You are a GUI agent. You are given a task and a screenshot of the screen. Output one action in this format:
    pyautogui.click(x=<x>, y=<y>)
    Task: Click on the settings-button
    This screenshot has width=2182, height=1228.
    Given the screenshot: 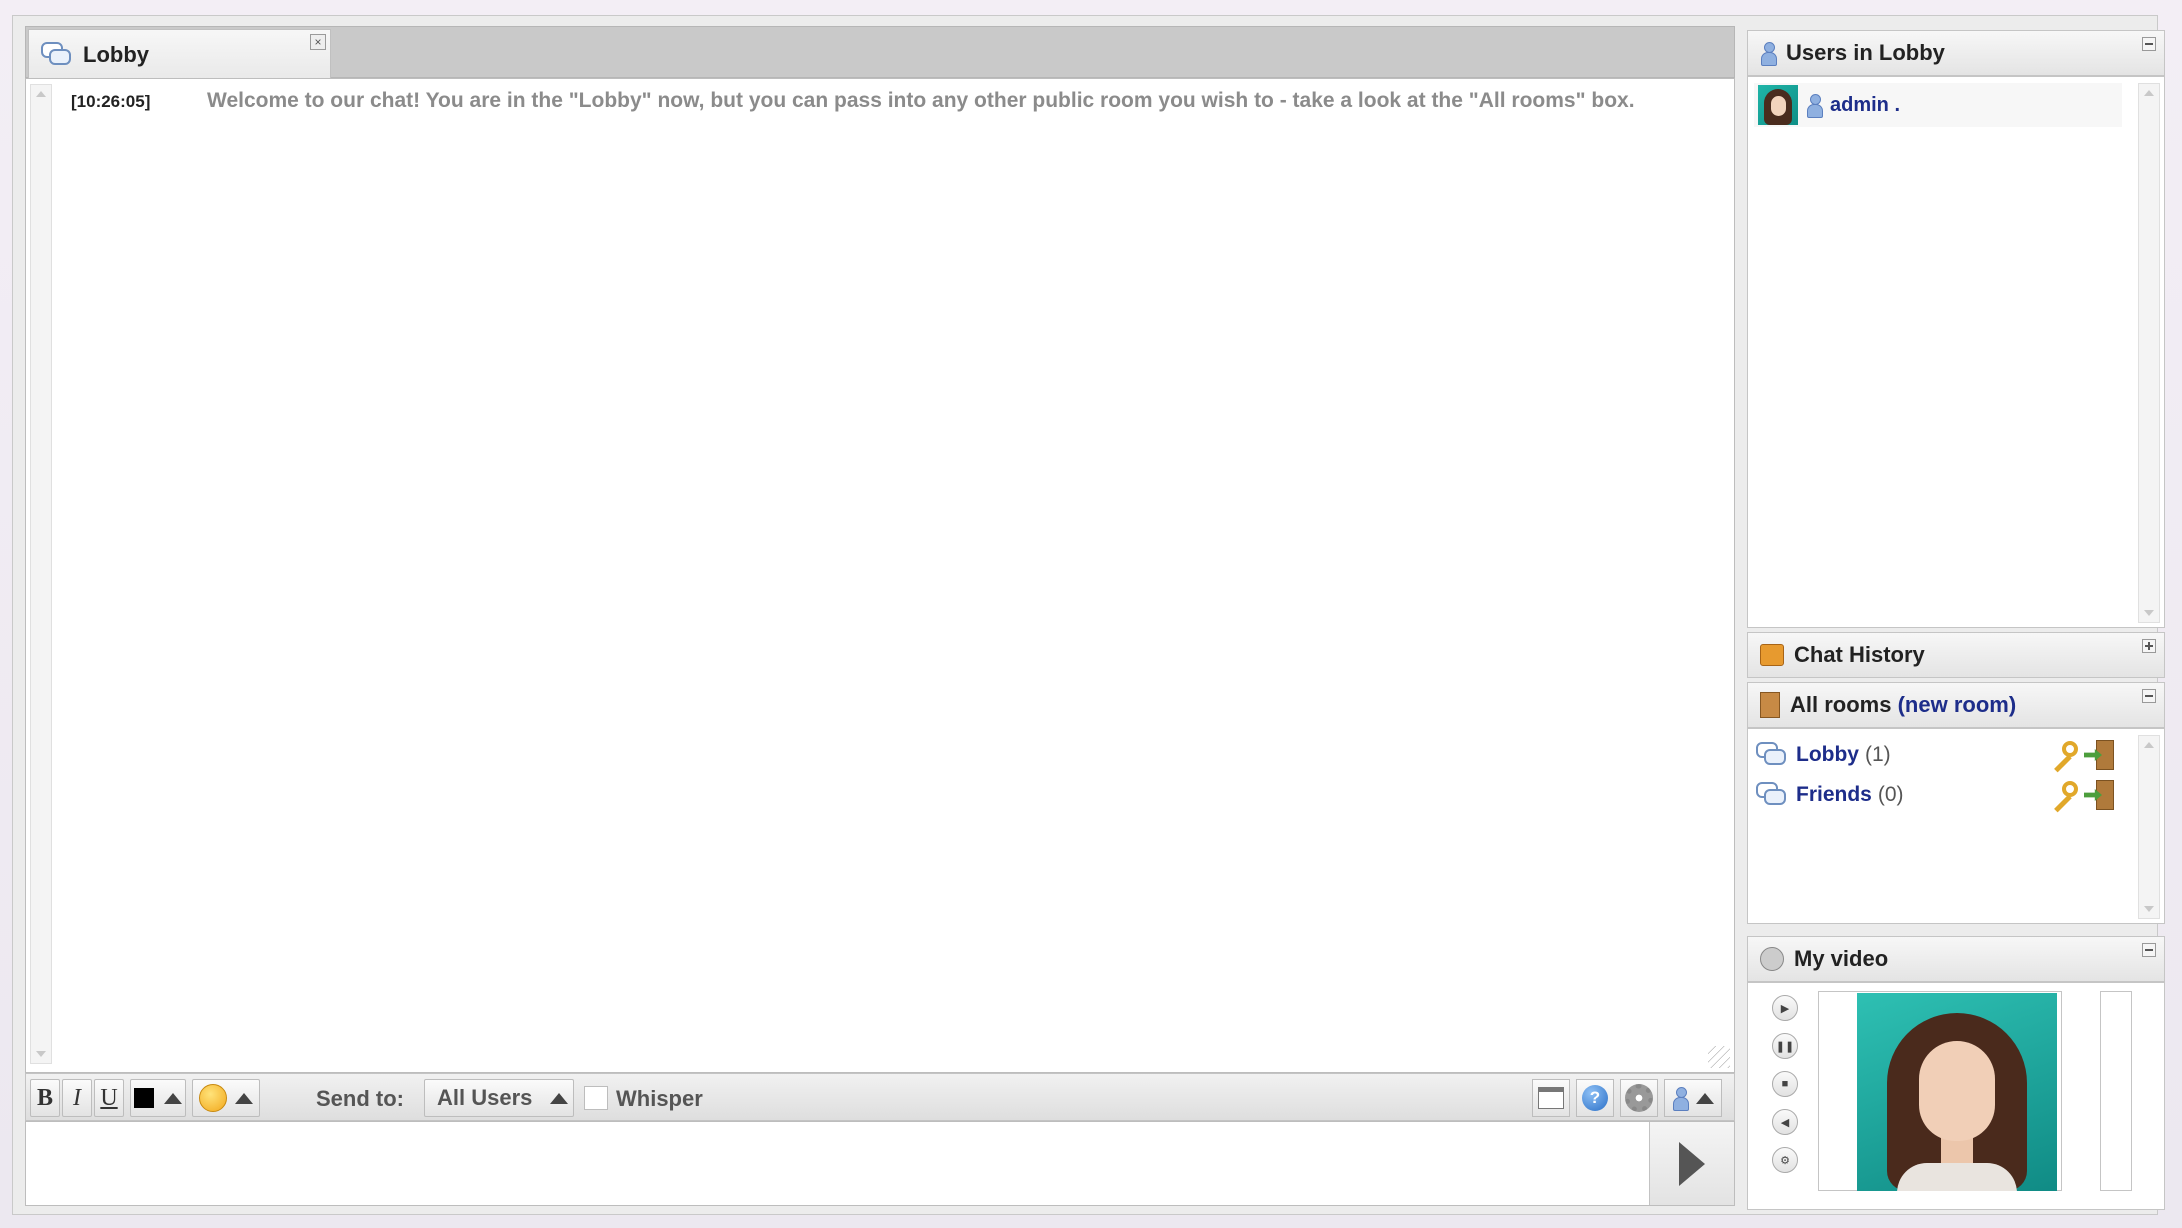 What is the action you would take?
    pyautogui.click(x=1639, y=1098)
    